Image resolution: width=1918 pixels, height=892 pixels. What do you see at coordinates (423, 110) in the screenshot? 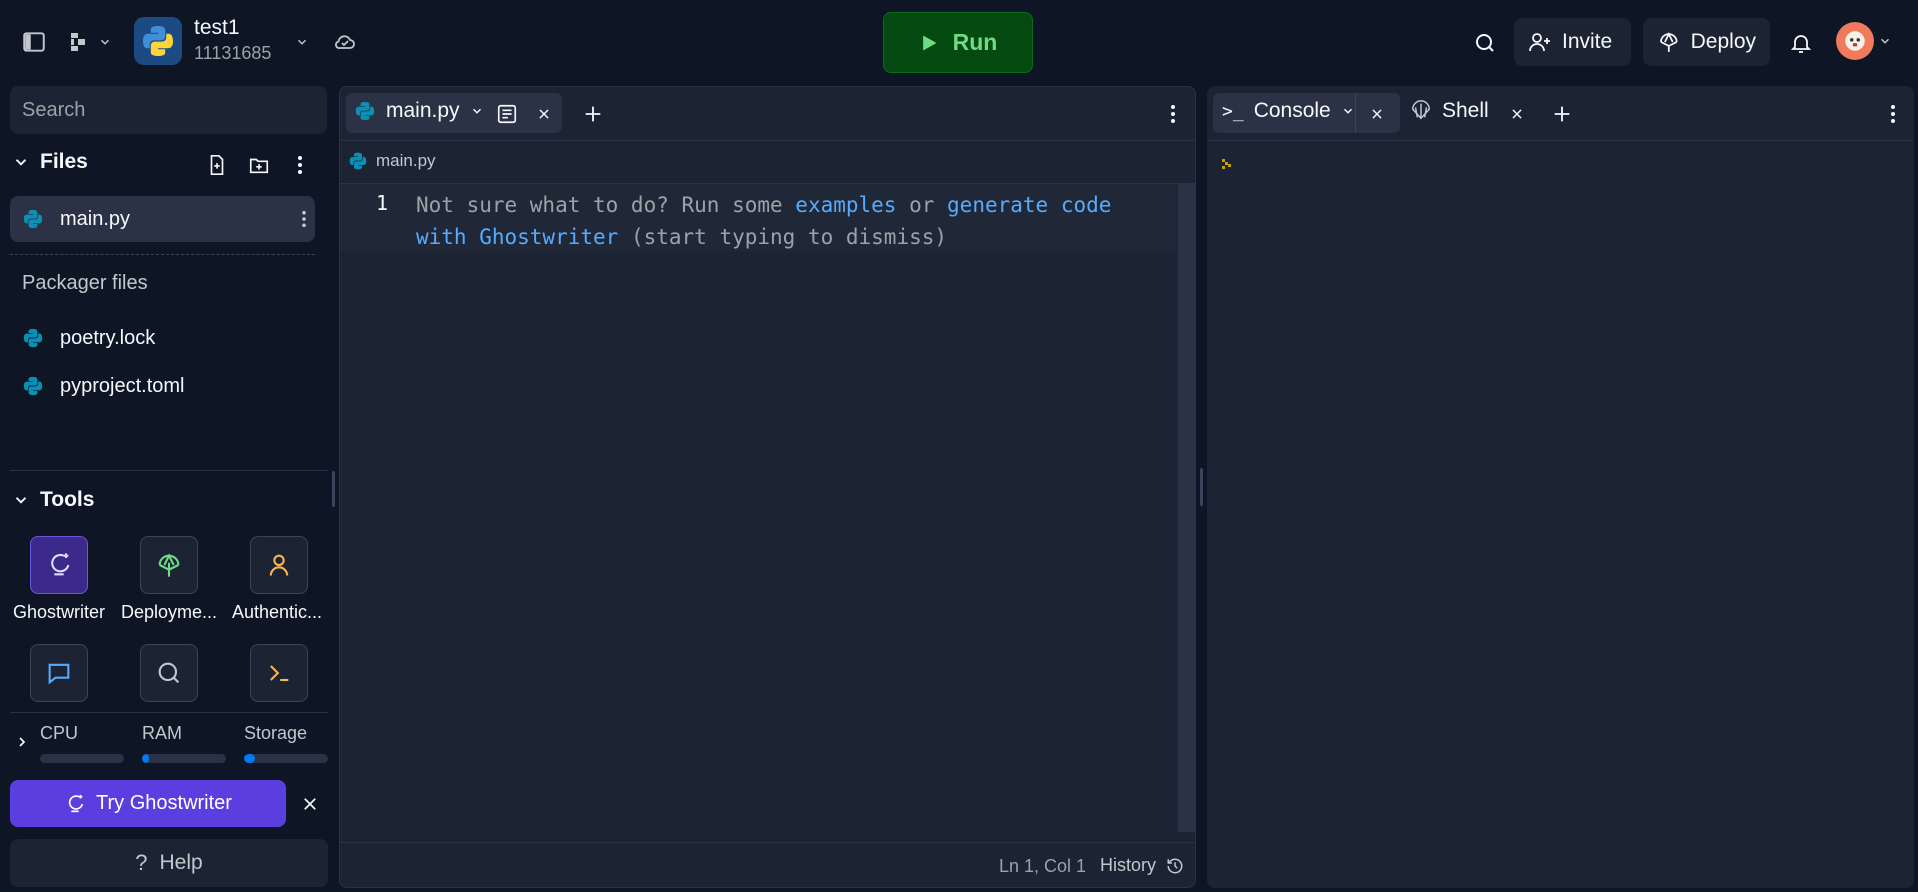
I see `tab-label: main.py` at bounding box center [423, 110].